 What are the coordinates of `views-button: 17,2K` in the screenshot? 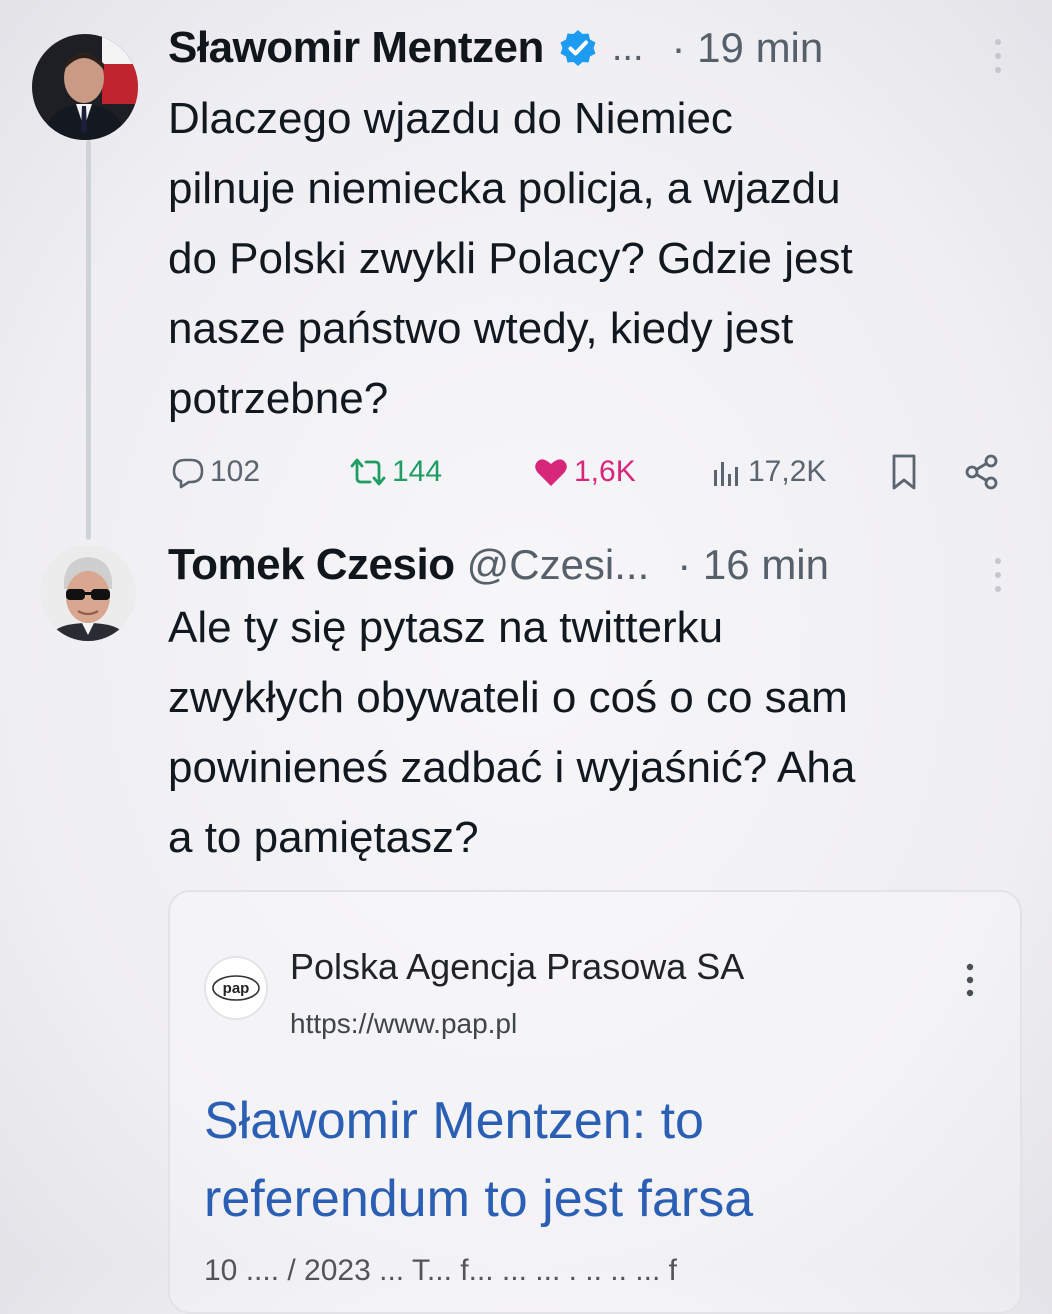 It's located at (767, 472).